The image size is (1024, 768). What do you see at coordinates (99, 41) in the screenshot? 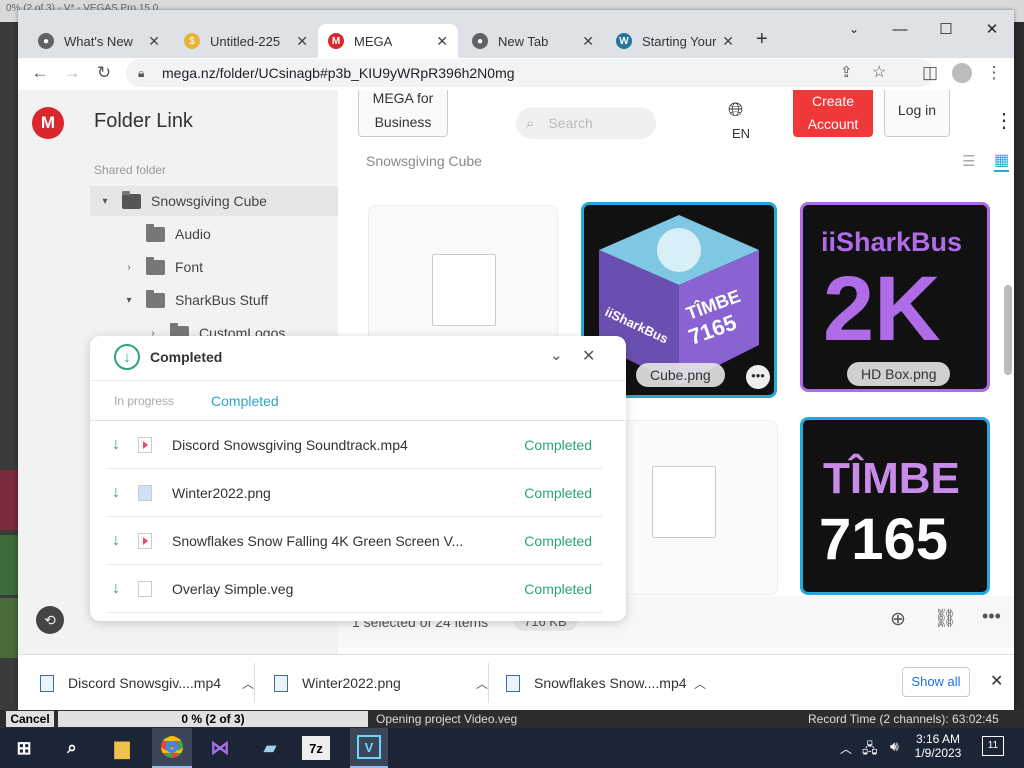
I see `tab-whats-new: ● What's New ✕` at bounding box center [99, 41].